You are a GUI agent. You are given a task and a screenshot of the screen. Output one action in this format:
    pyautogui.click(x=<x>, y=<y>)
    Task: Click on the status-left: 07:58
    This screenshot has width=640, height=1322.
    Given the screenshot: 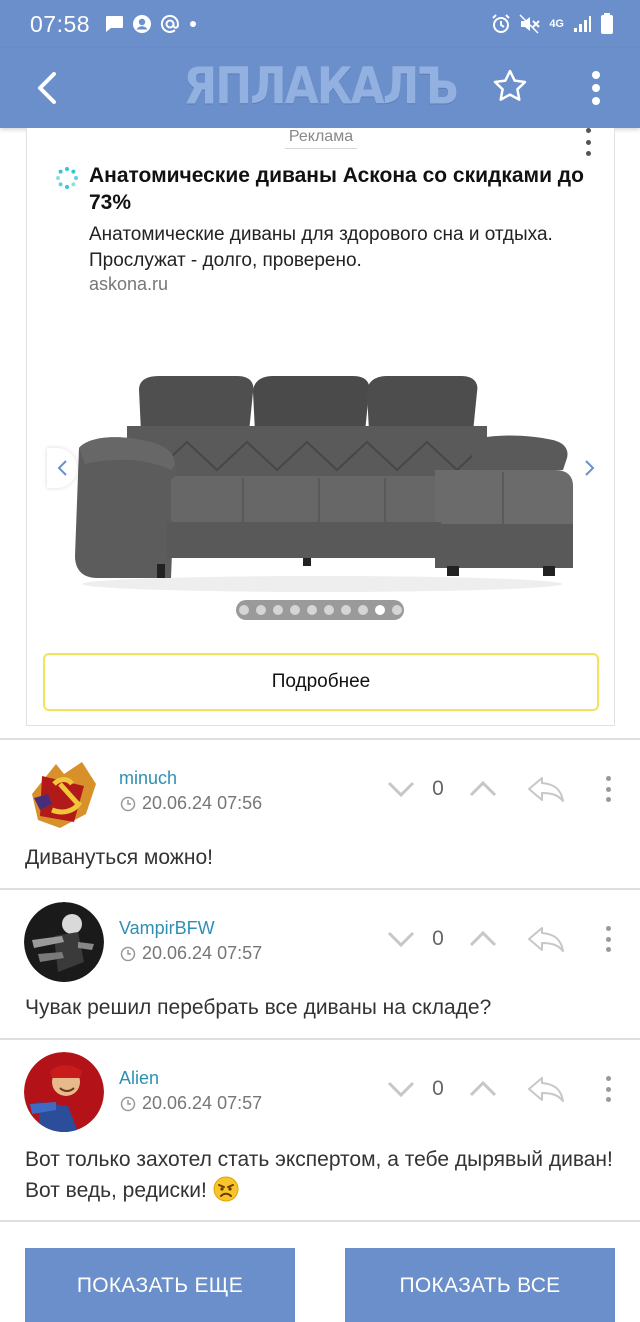 What is the action you would take?
    pyautogui.click(x=114, y=24)
    